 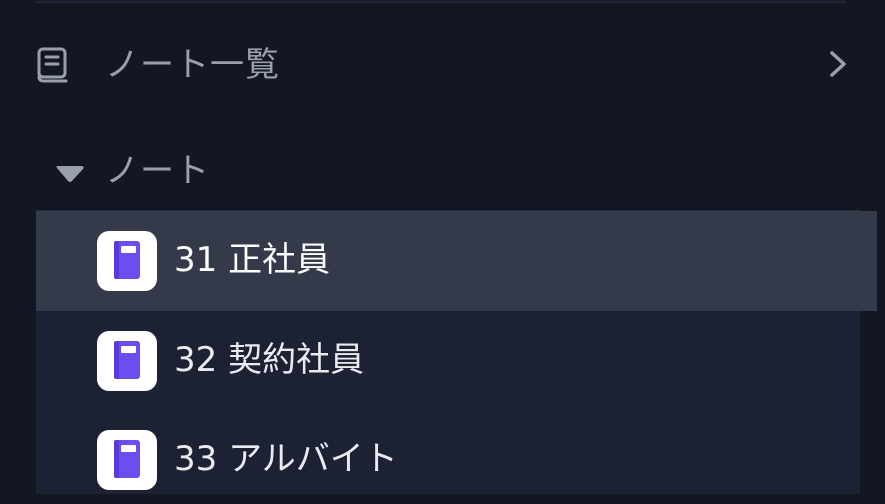 I want to click on nav-notes-list: ノート一覧, so click(x=442, y=65).